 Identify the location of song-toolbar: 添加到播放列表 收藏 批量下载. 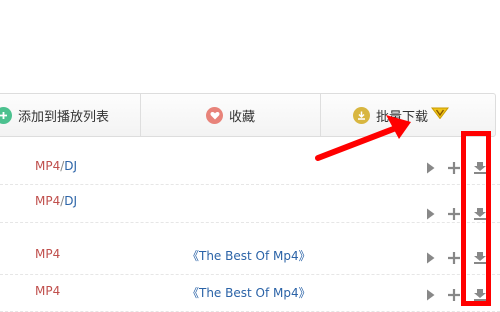
(248, 115).